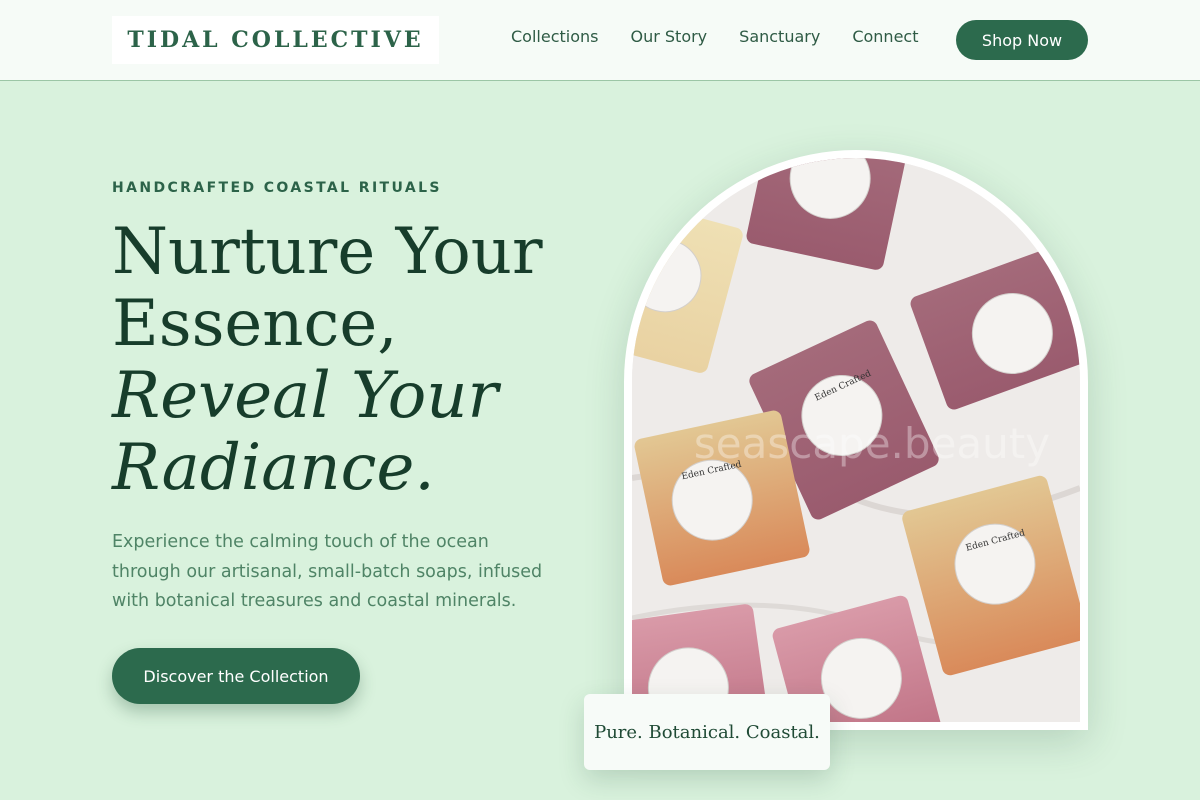 The height and width of the screenshot is (800, 1200). What do you see at coordinates (236, 676) in the screenshot?
I see `discover-collection-button: Discover the Collection` at bounding box center [236, 676].